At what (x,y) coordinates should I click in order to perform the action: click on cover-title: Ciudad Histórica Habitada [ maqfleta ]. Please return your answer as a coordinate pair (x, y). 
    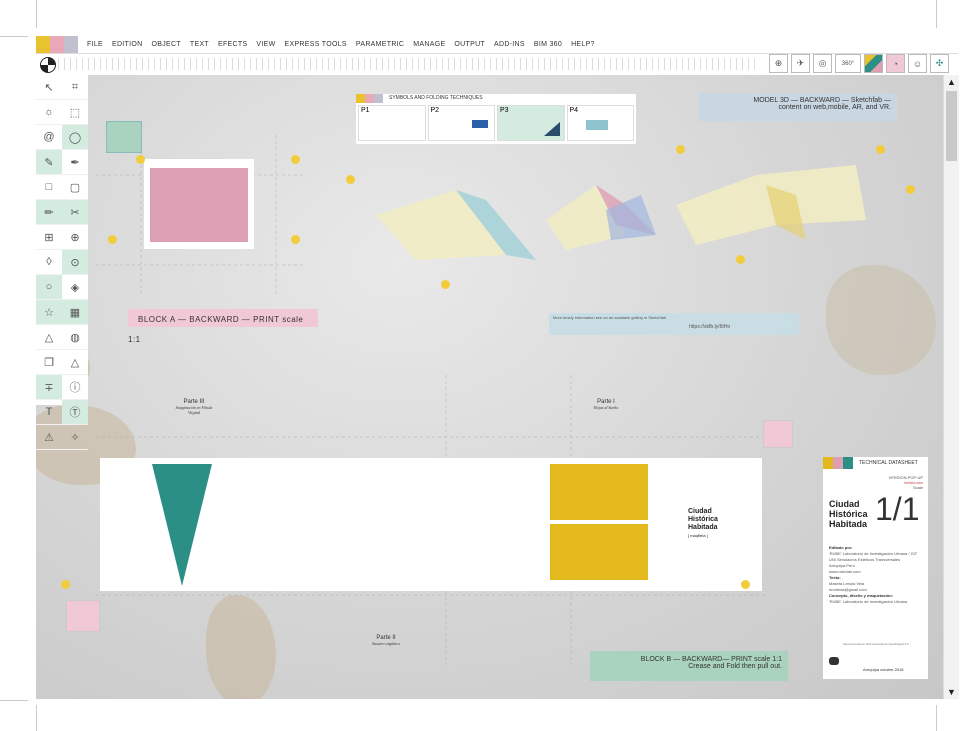
    Looking at the image, I should click on (703, 524).